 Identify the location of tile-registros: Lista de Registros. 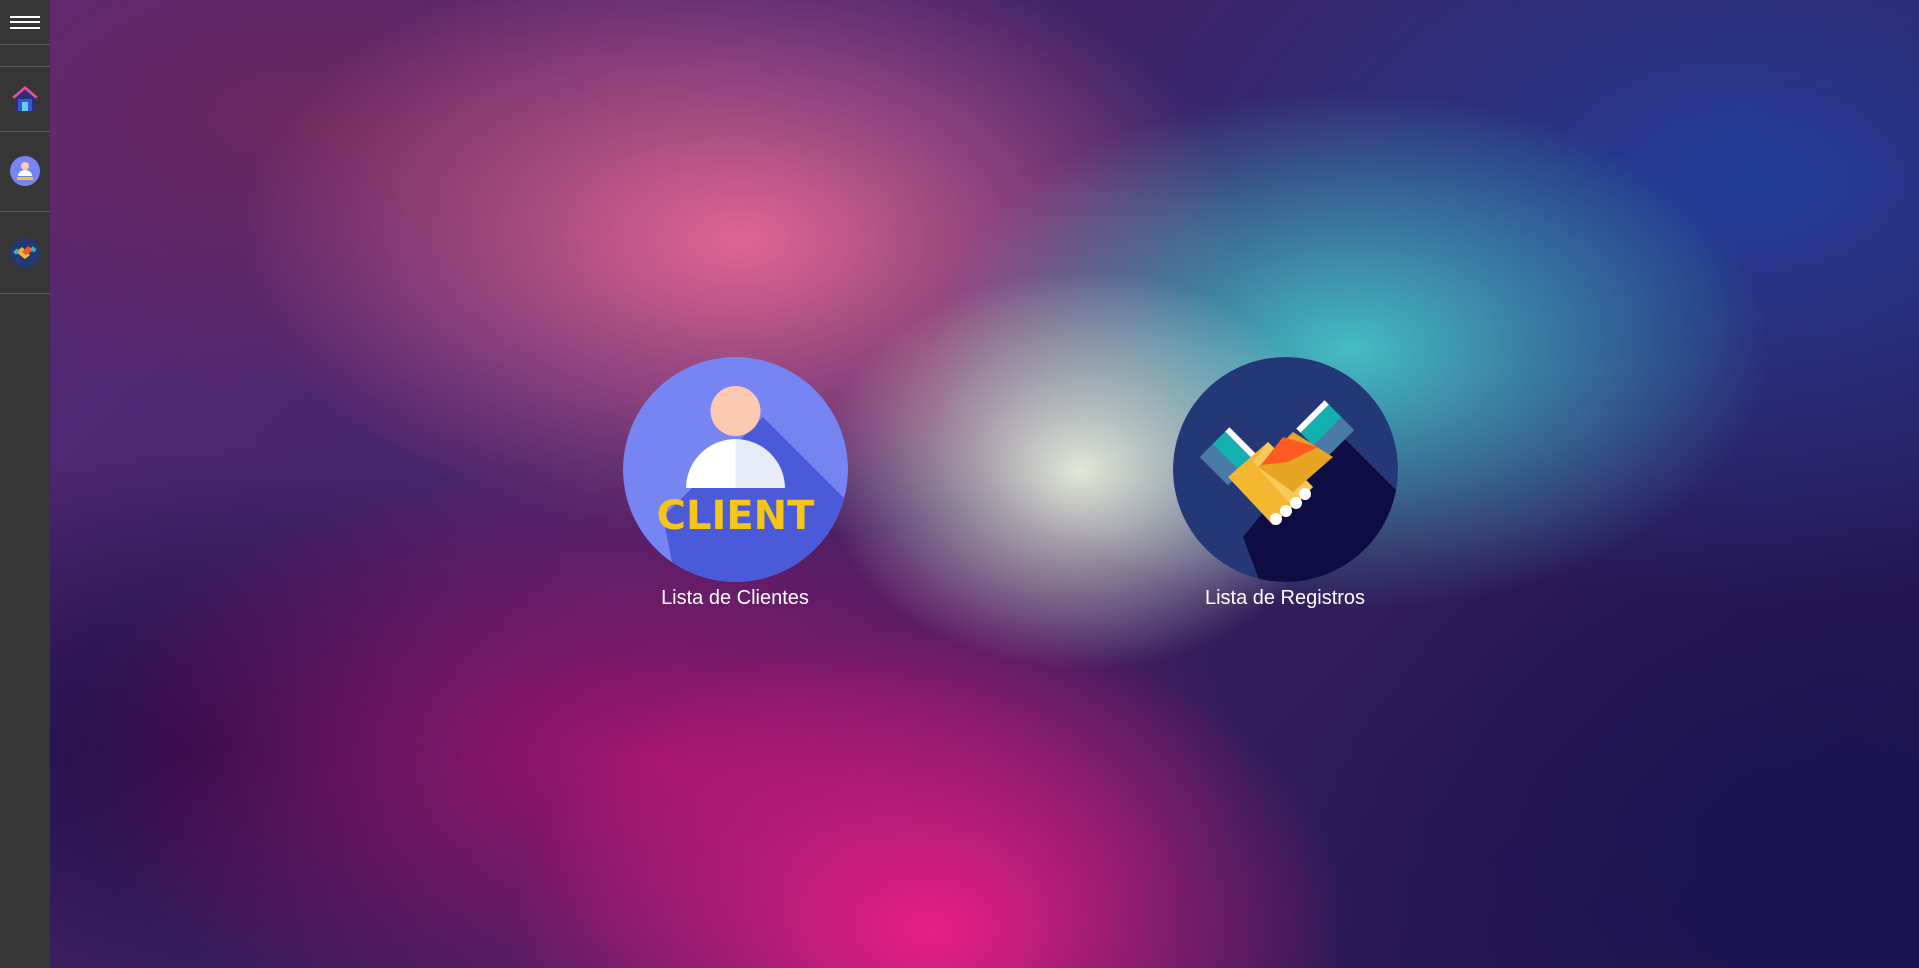
(1285, 483).